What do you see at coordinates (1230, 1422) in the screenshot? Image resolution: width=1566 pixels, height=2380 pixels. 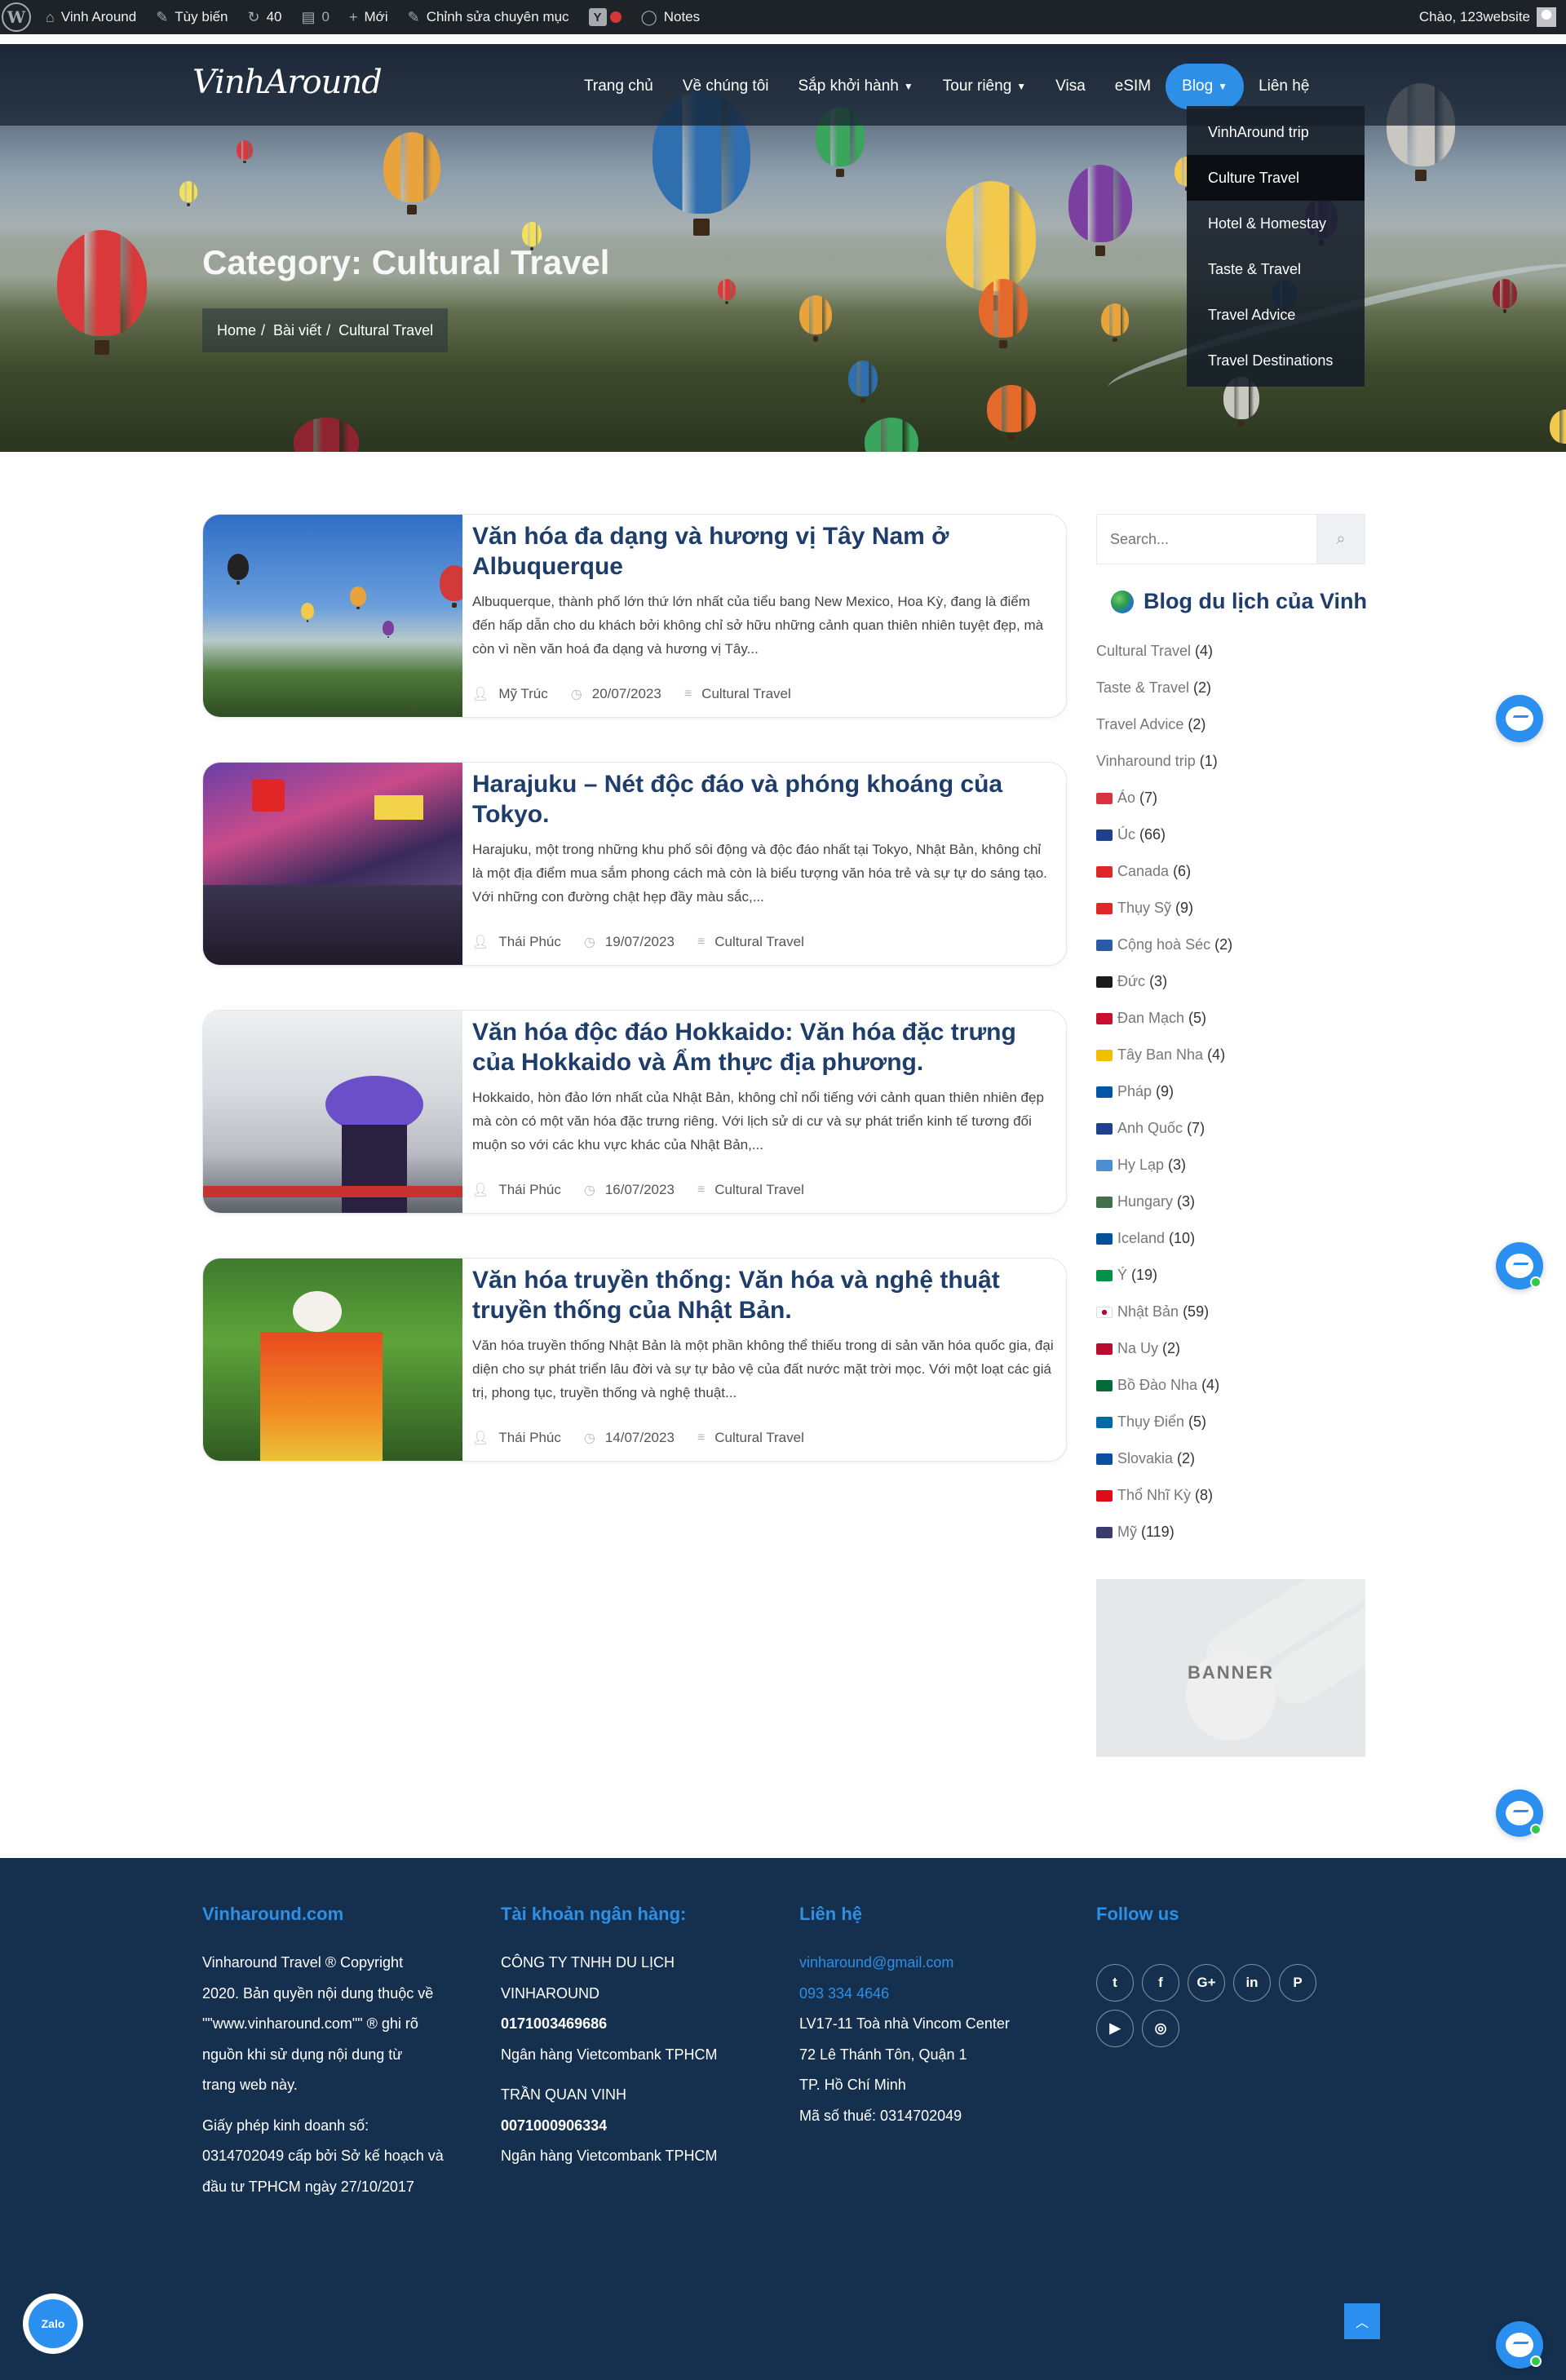 I see `sidebar-category-item: Thụy Điển (5)` at bounding box center [1230, 1422].